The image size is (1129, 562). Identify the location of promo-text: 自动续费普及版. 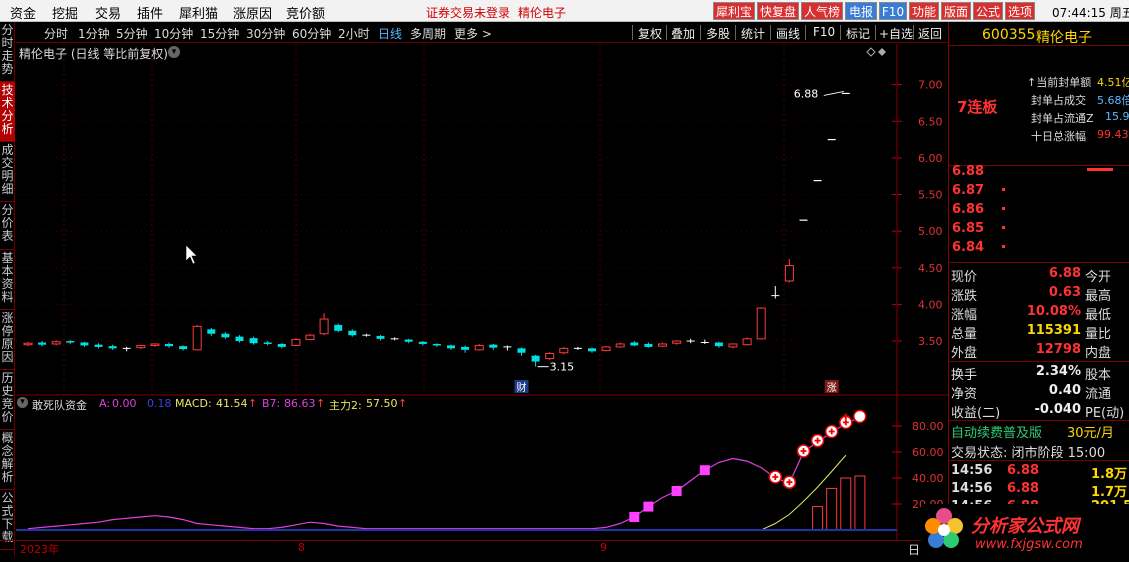
(996, 431).